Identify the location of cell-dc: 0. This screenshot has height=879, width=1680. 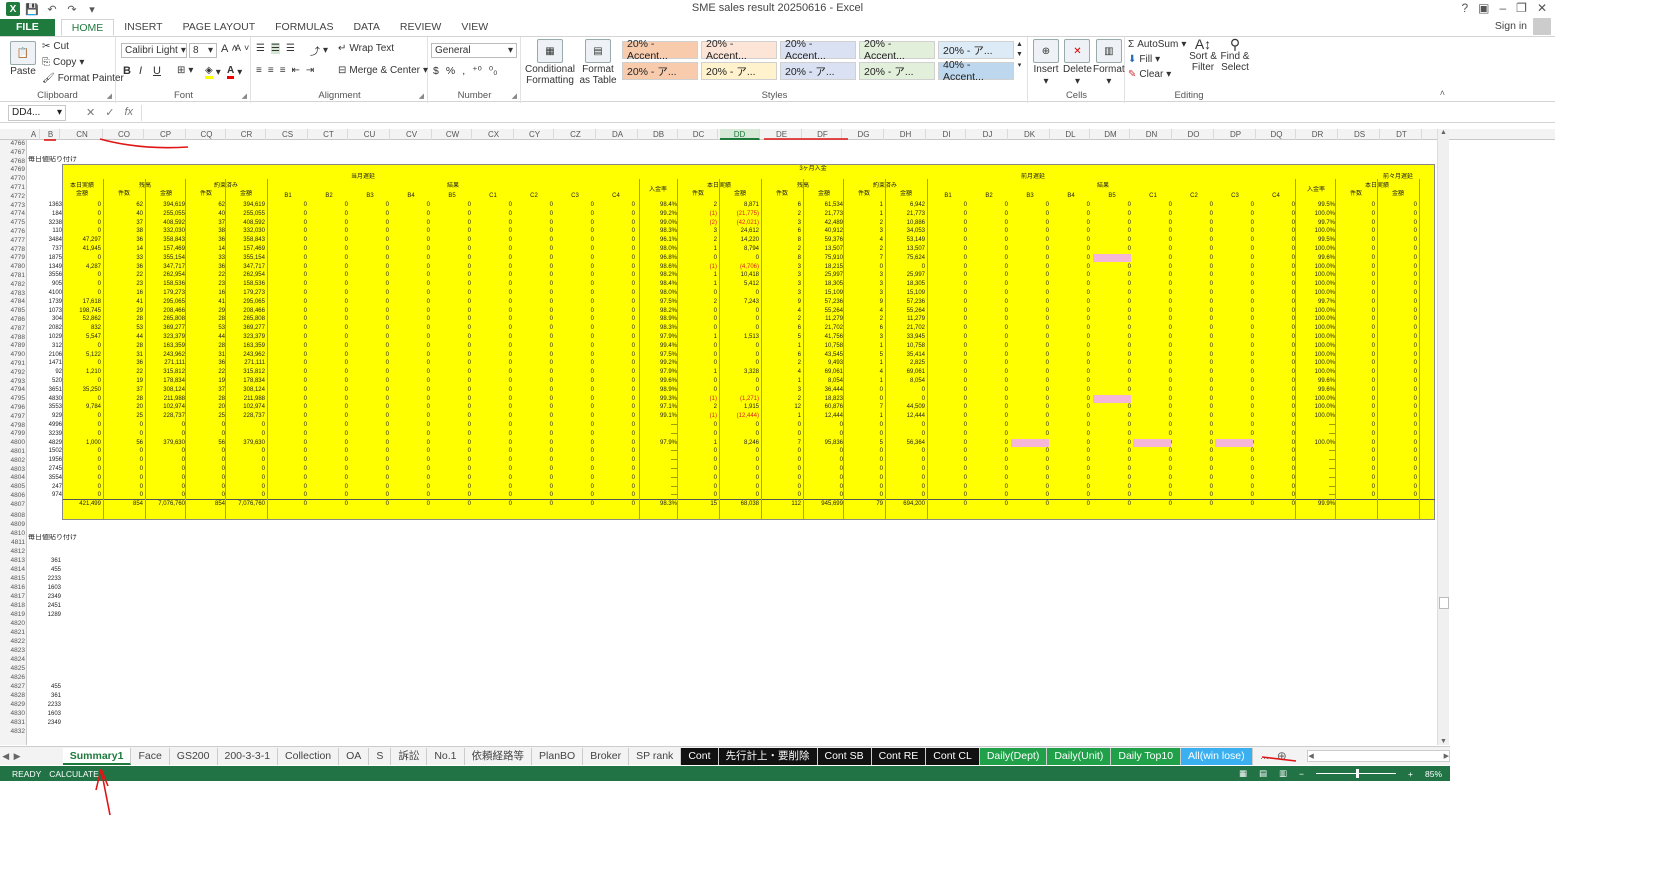
(698, 355).